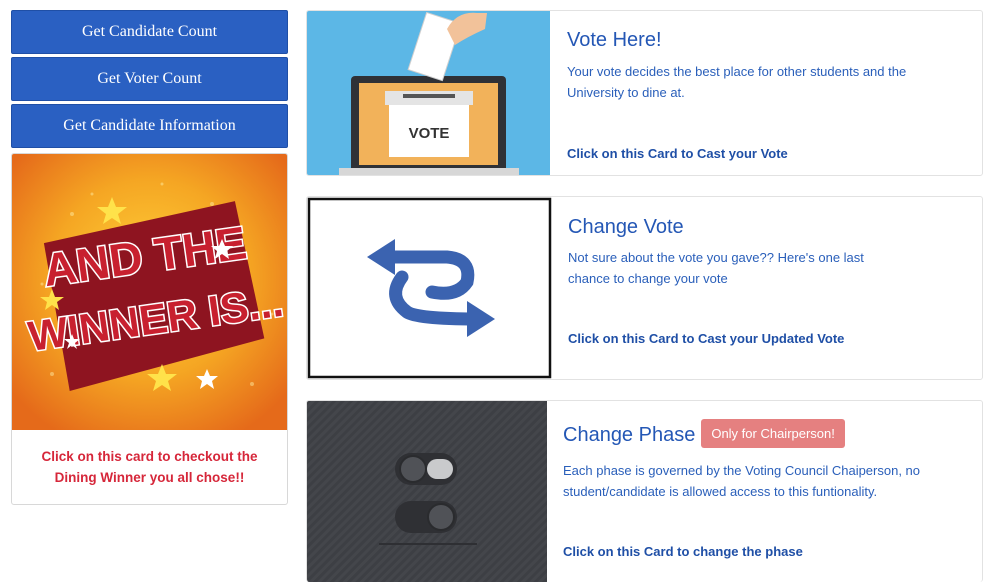  What do you see at coordinates (683, 551) in the screenshot?
I see `change-phase-link: Click on this Card to change the phase` at bounding box center [683, 551].